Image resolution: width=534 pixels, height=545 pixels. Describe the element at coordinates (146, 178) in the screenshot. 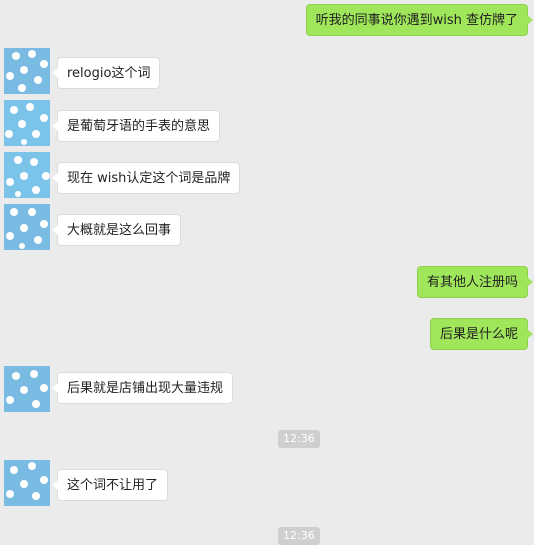

I see `message-bubble-incoming: 现在 wish认定这个词是品牌` at that location.